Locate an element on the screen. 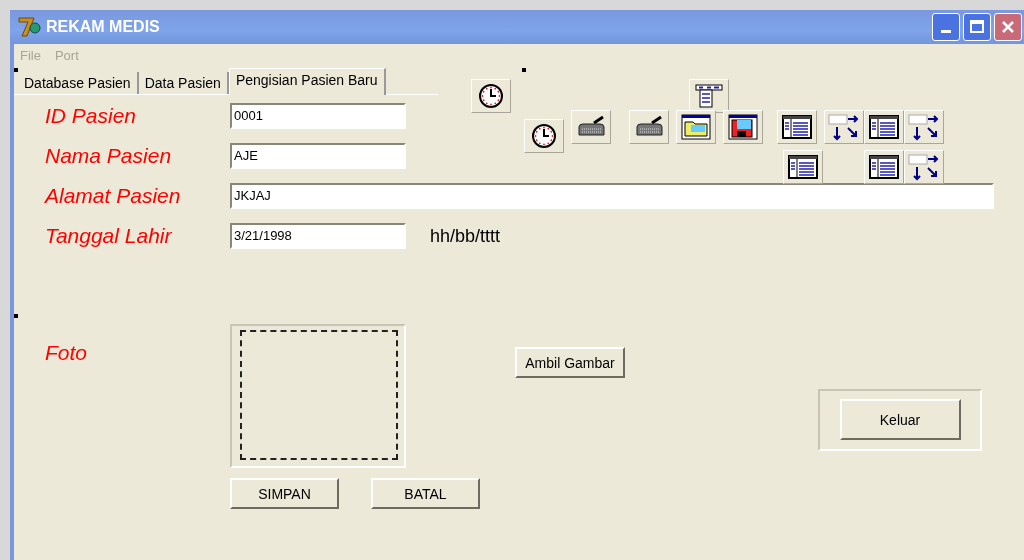 This screenshot has height=560, width=1024. folder-tool-button is located at coordinates (696, 127).